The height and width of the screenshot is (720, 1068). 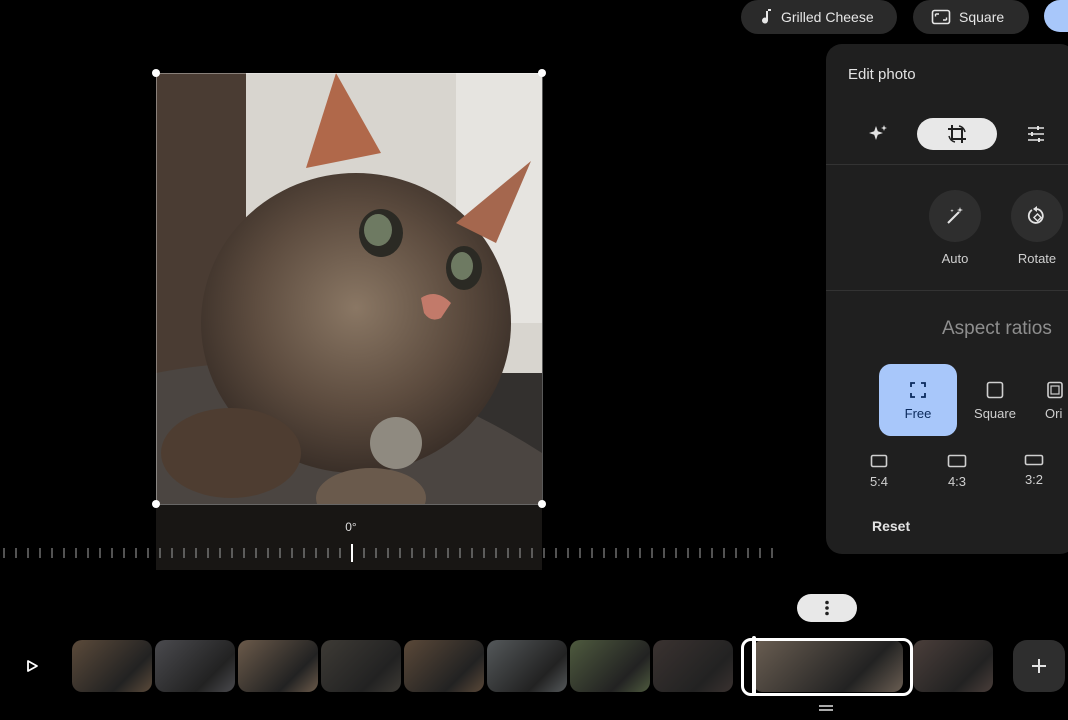 What do you see at coordinates (156, 504) in the screenshot?
I see `crop-handle-bottom-left` at bounding box center [156, 504].